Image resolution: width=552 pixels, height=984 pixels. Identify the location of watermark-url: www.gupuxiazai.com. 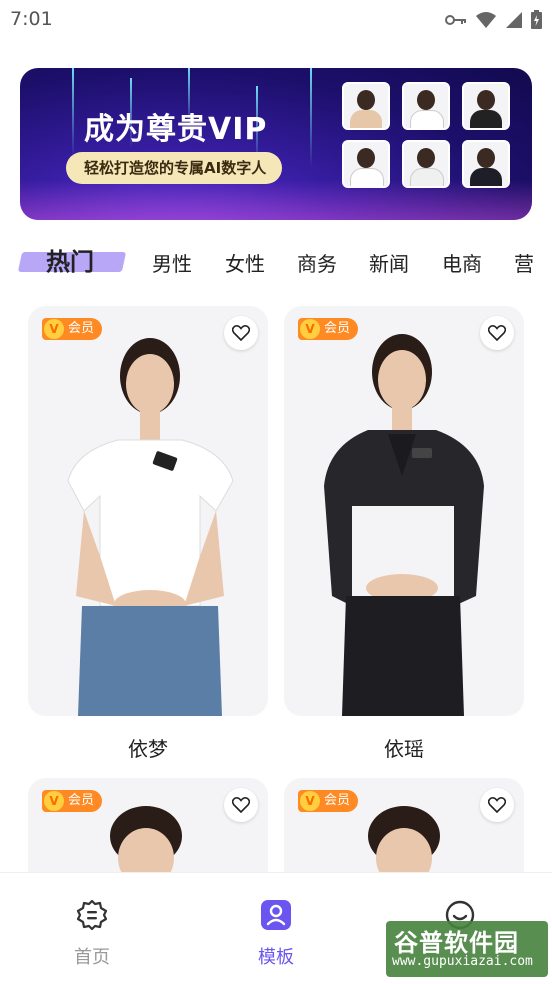
(462, 961).